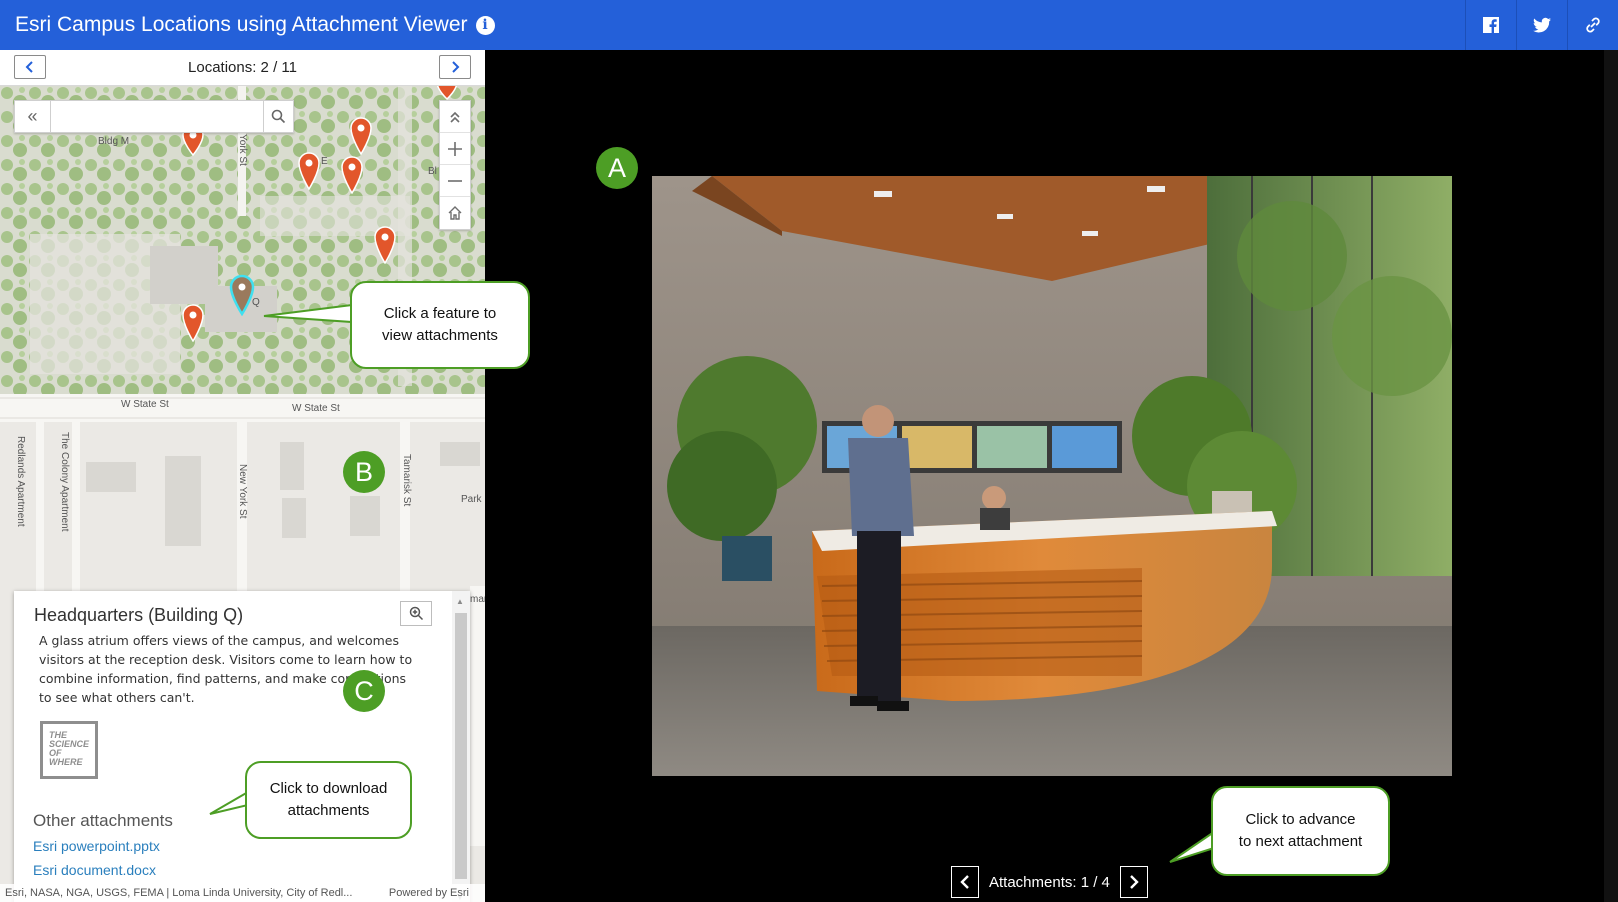 This screenshot has height=902, width=1618. I want to click on zoom-out-button, so click(455, 181).